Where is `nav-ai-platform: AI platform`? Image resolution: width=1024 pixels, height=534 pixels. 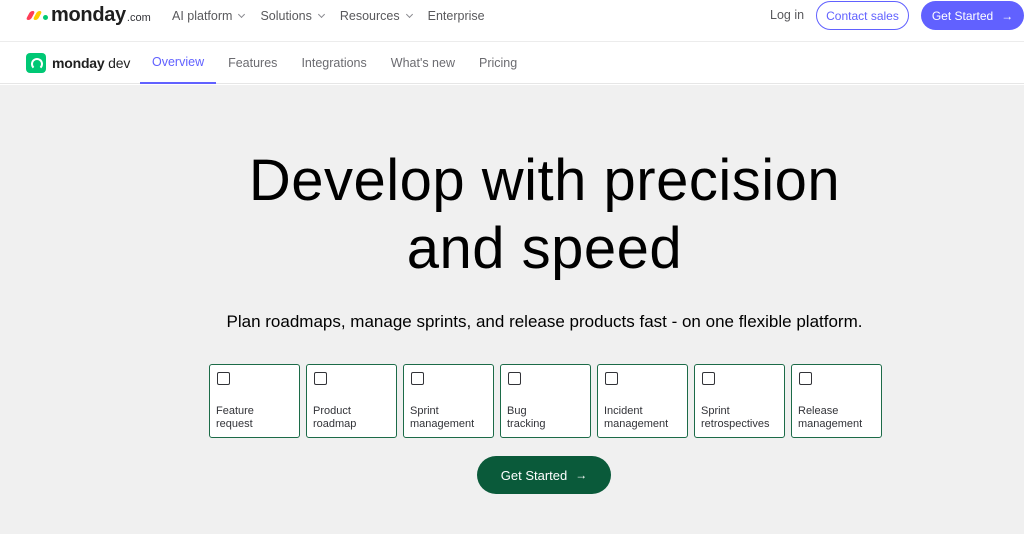 nav-ai-platform: AI platform is located at coordinates (209, 16).